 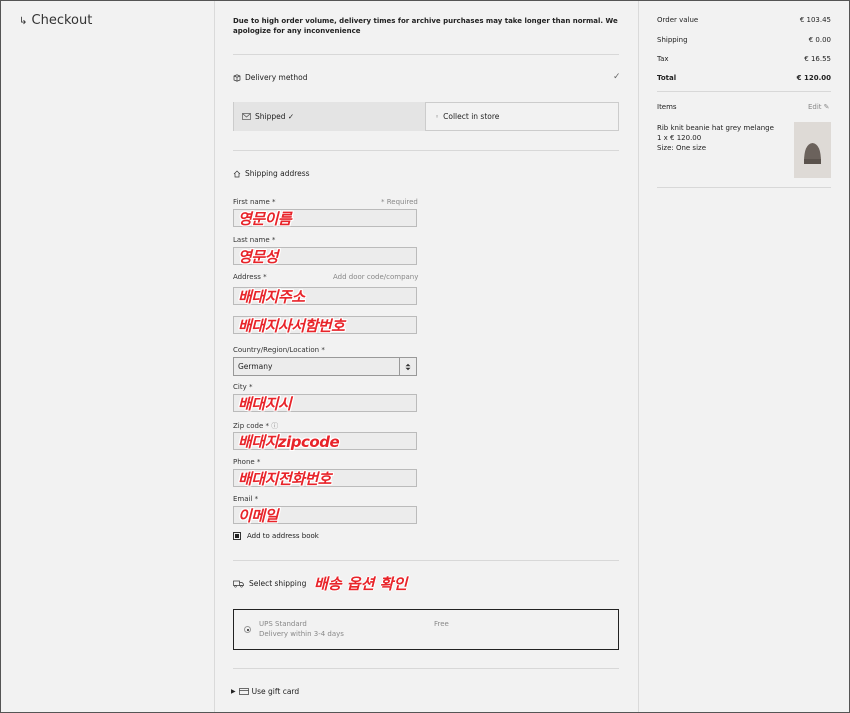 I want to click on item-qty-price: 1 x € 120.00, so click(x=679, y=138).